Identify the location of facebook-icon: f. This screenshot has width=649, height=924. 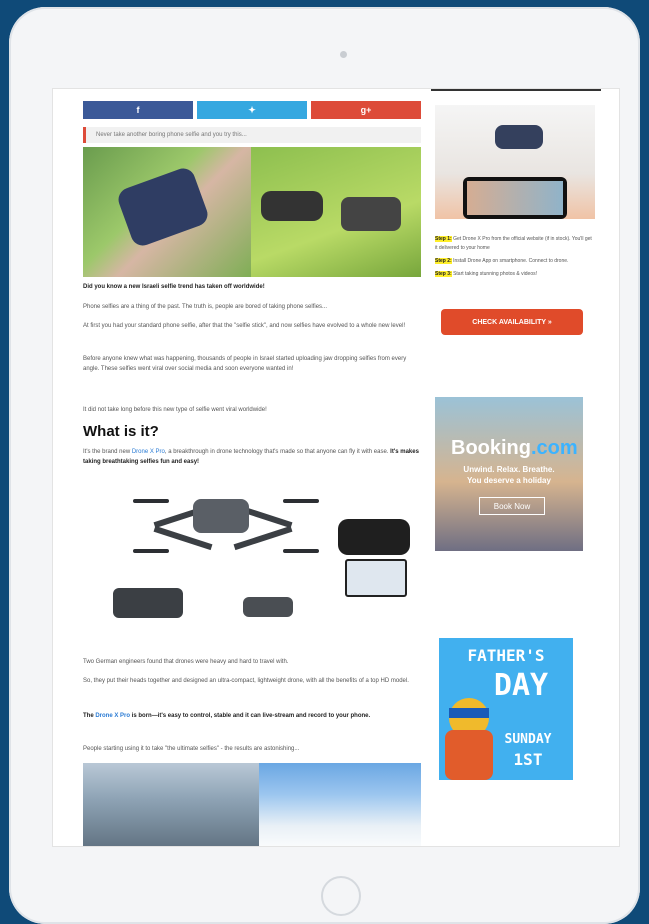
(138, 110).